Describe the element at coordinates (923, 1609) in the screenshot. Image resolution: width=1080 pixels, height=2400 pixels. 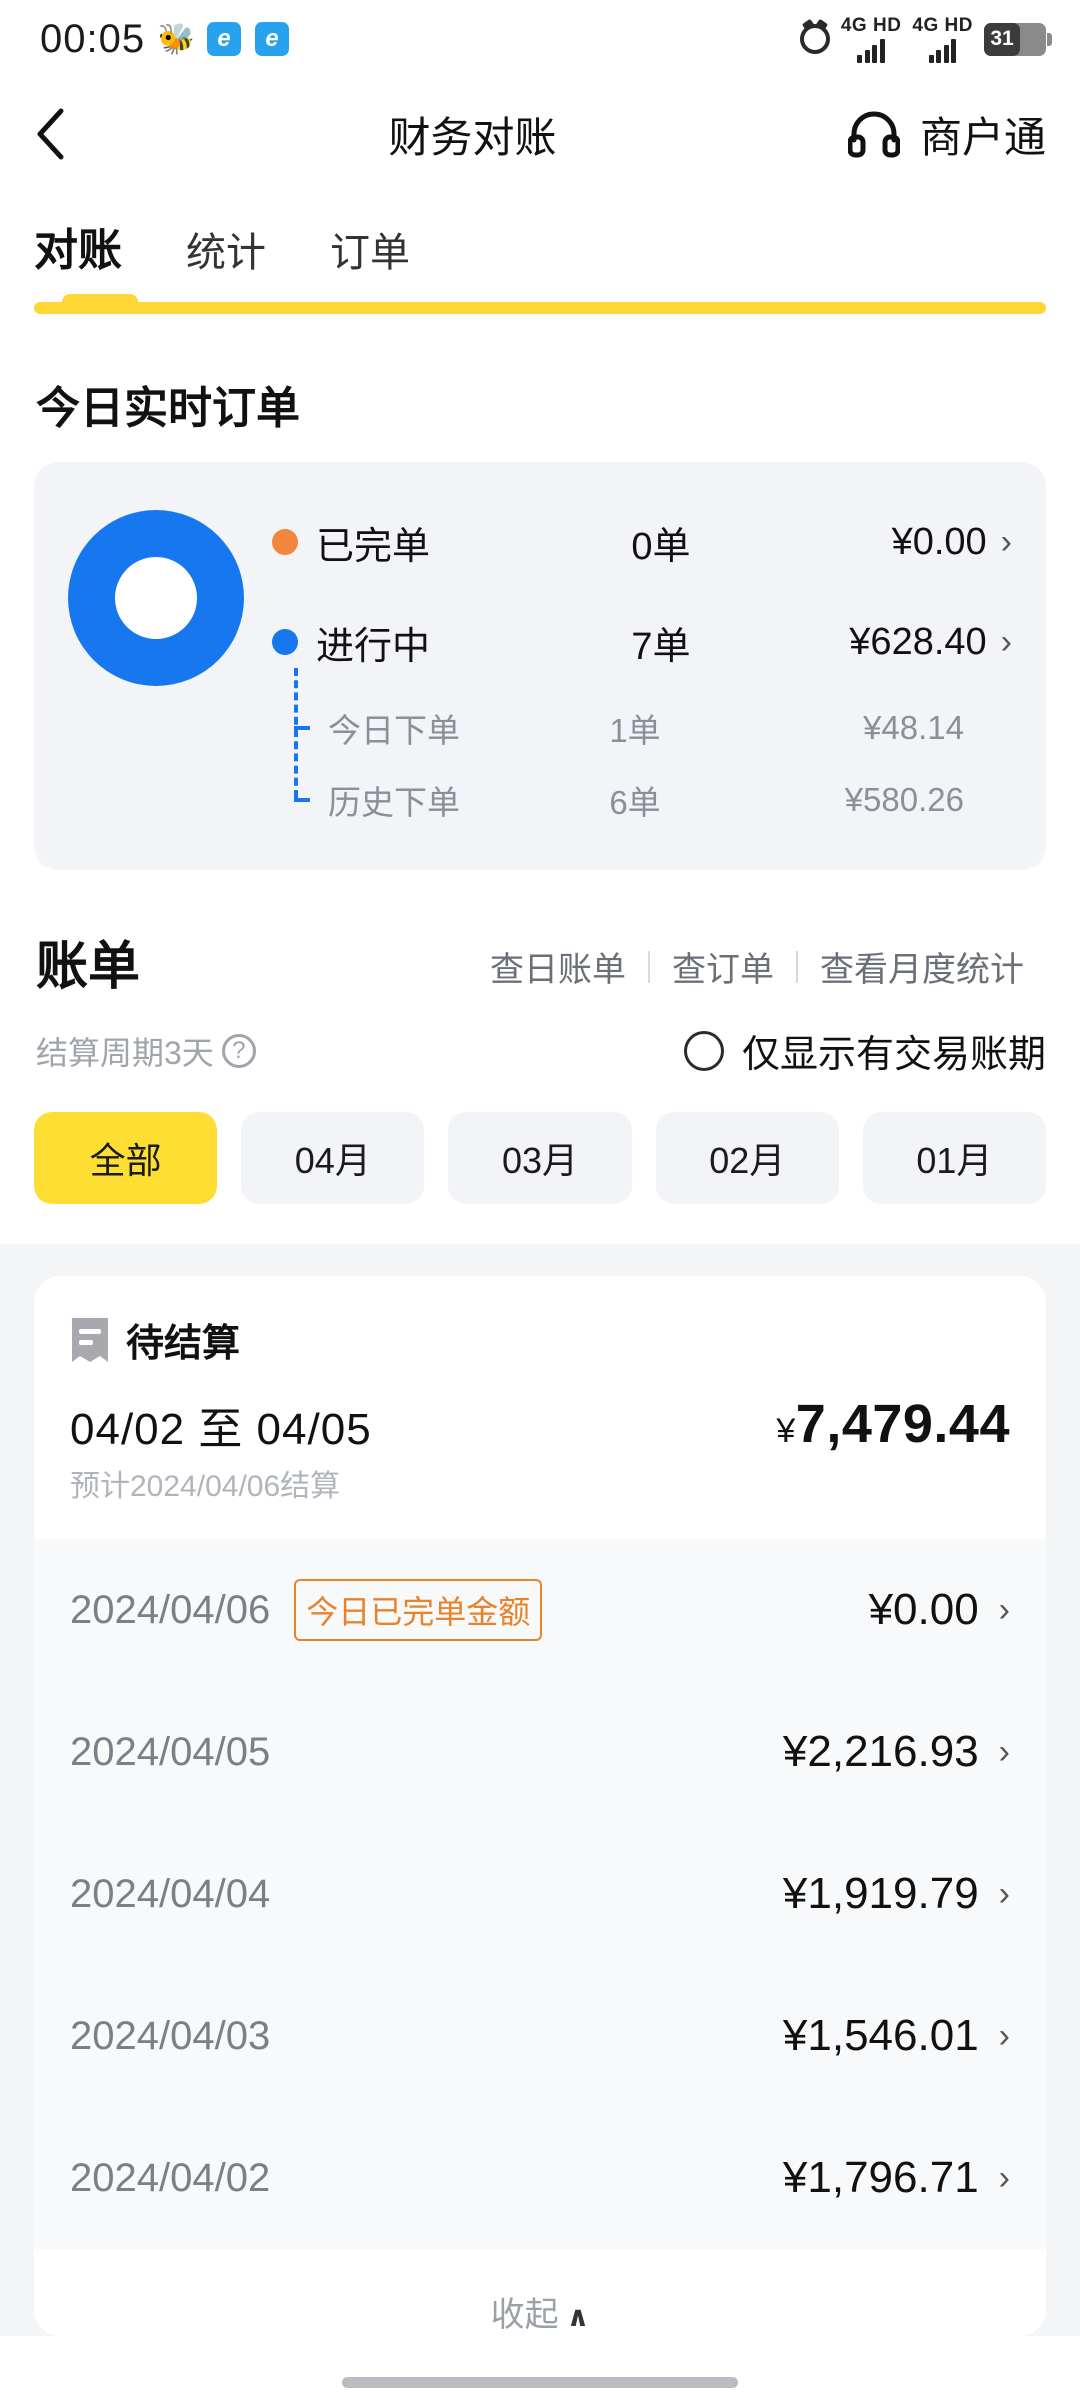
I see `row-amount: ¥0.00` at that location.